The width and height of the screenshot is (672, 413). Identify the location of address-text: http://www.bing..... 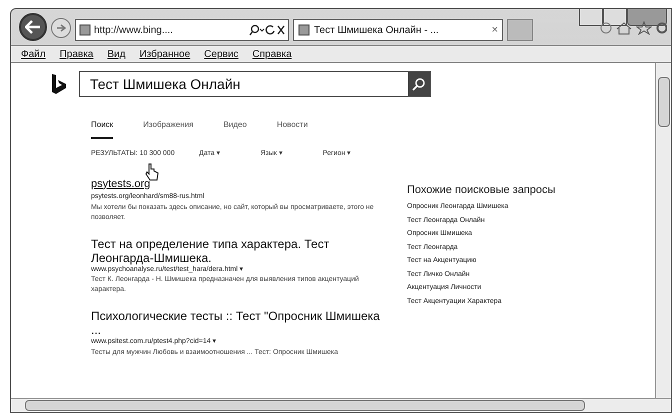
(133, 31).